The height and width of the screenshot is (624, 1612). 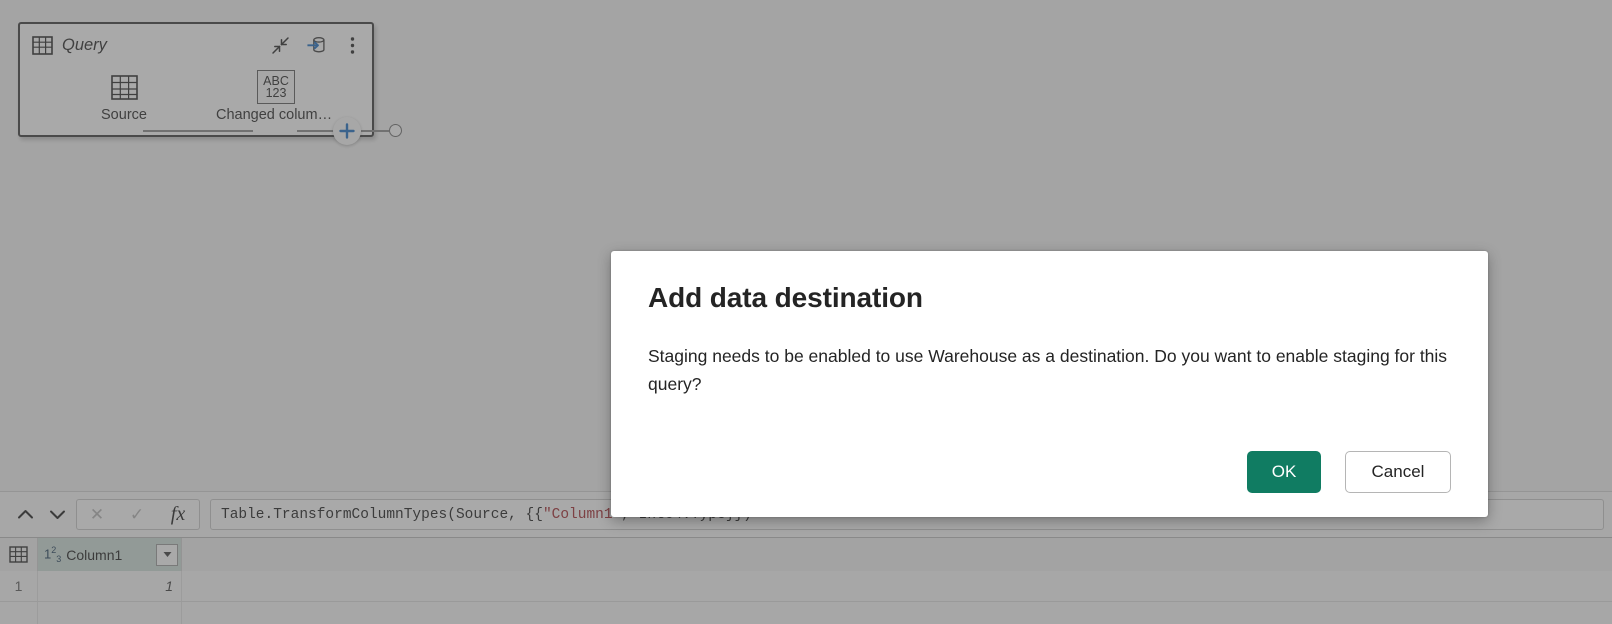 I want to click on cancel-button: Cancel, so click(x=1398, y=472).